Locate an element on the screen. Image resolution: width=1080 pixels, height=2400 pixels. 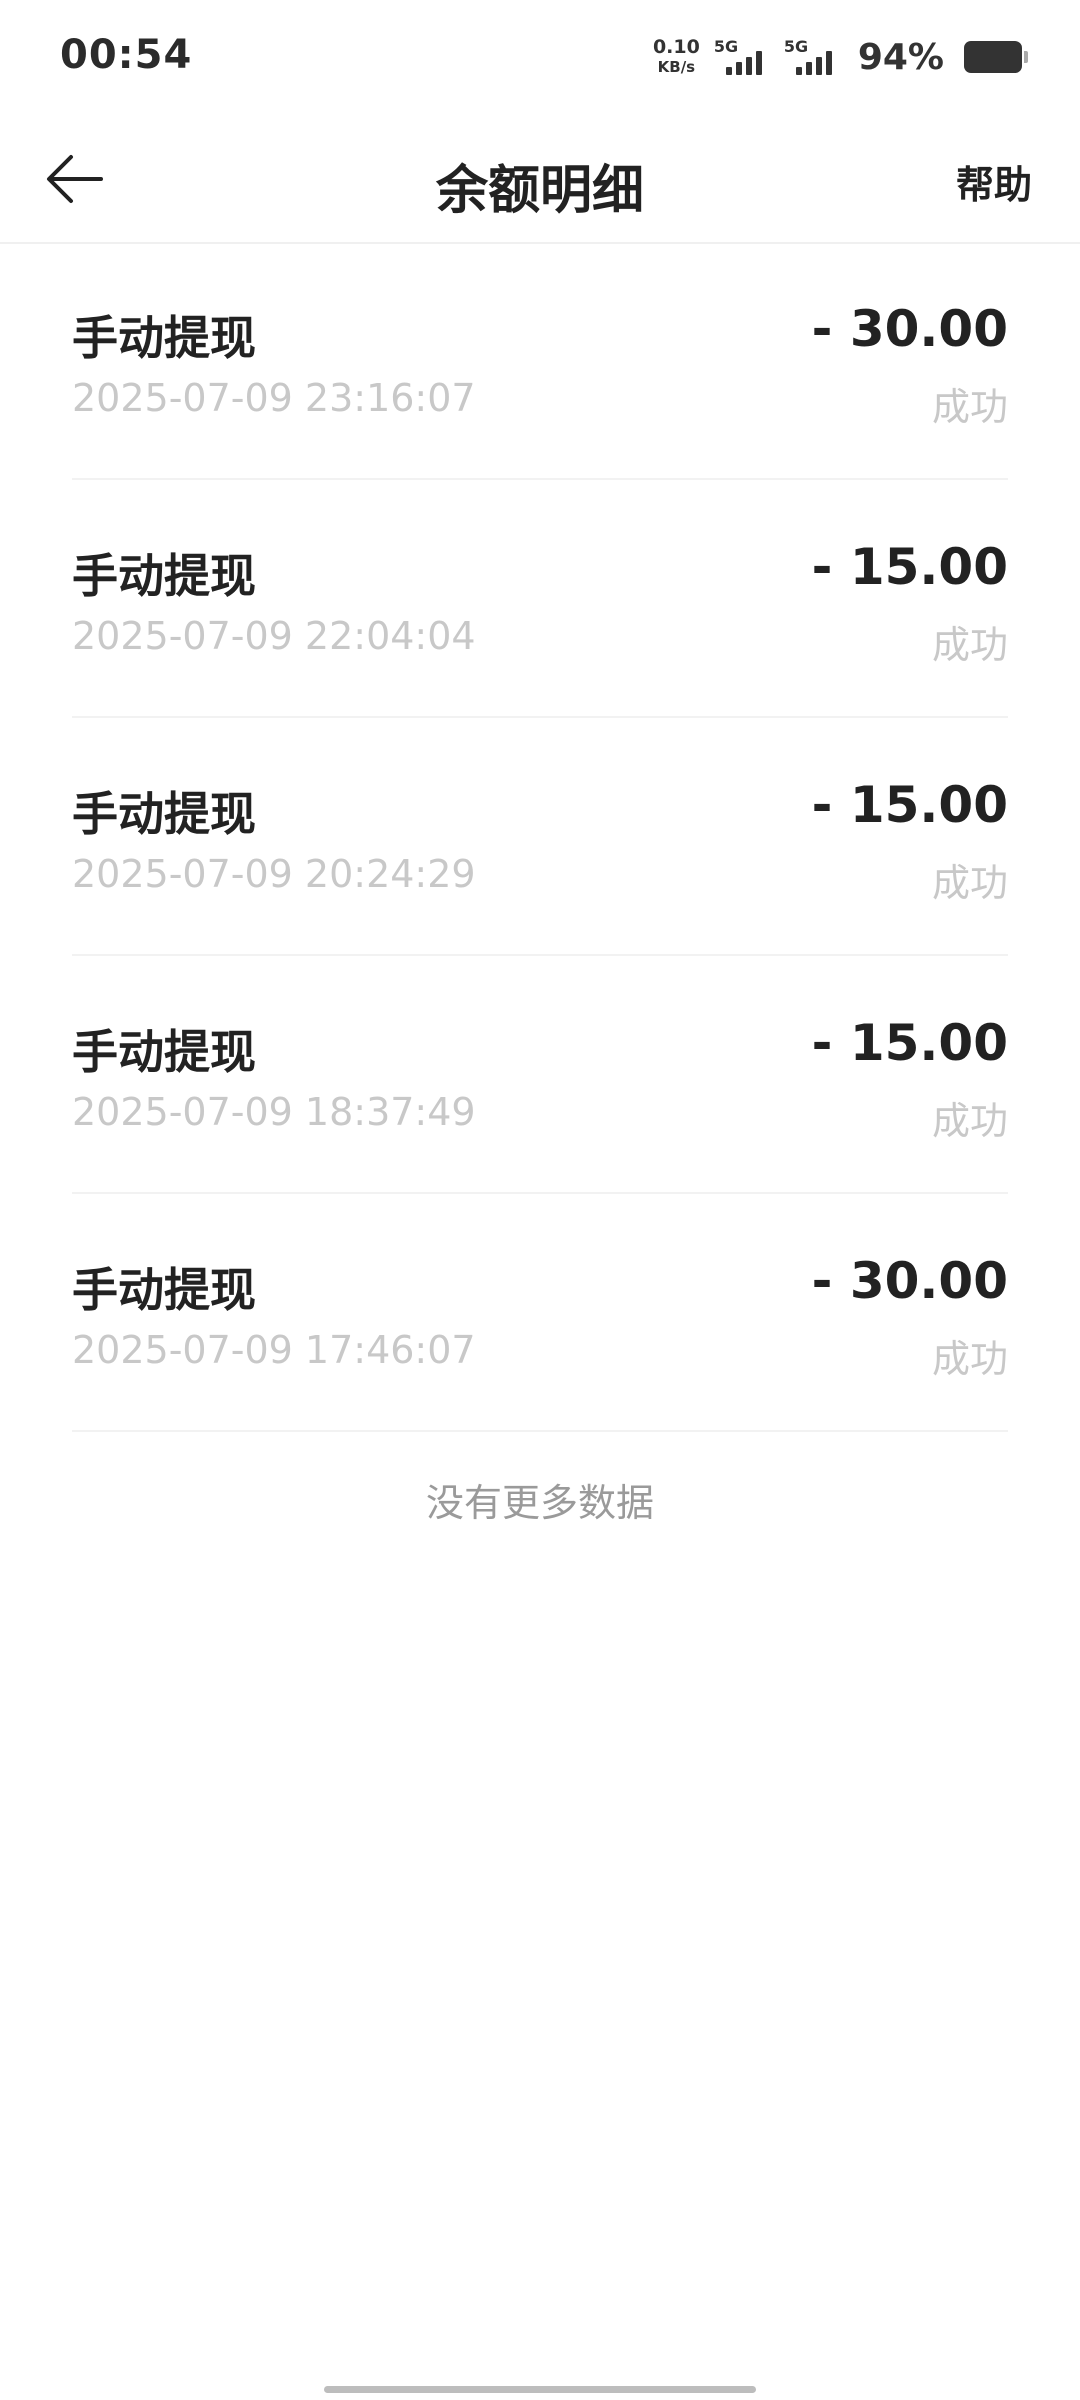
network-speed: 0.10 KB/s is located at coordinates (676, 57).